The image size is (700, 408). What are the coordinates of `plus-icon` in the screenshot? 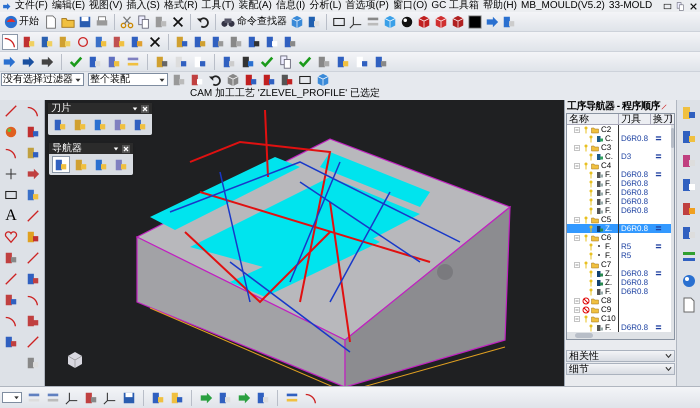 It's located at (11, 174).